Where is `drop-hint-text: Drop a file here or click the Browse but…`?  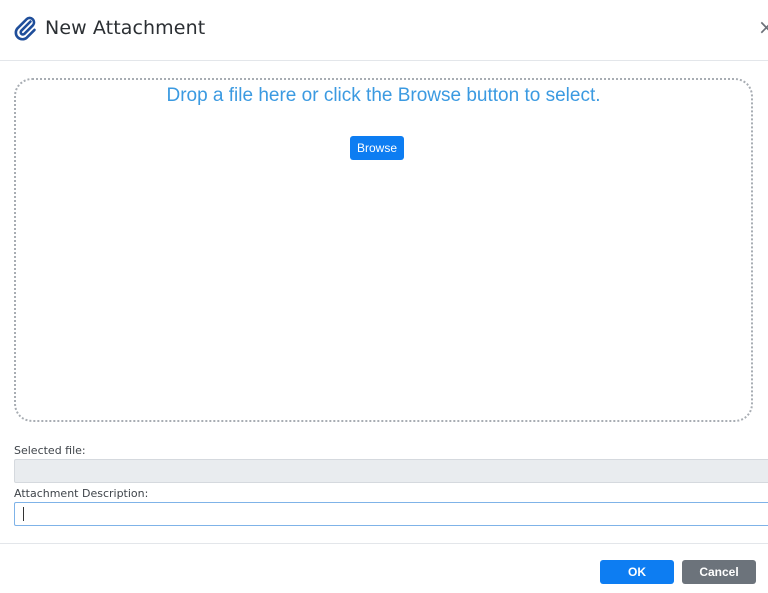
drop-hint-text: Drop a file here or click the Browse but… is located at coordinates (383, 95).